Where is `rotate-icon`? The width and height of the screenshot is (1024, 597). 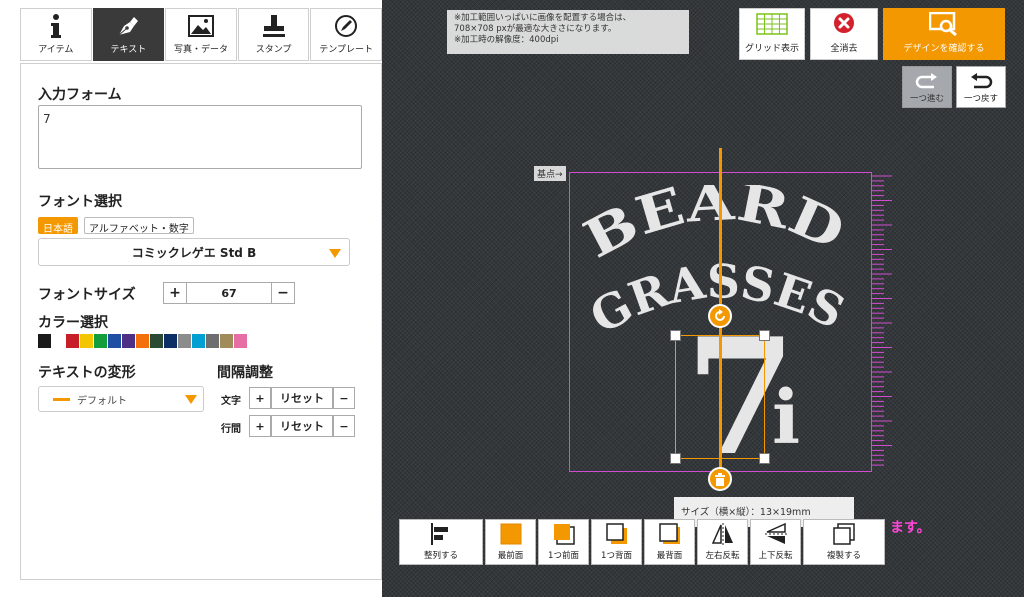
rotate-icon is located at coordinates (720, 315).